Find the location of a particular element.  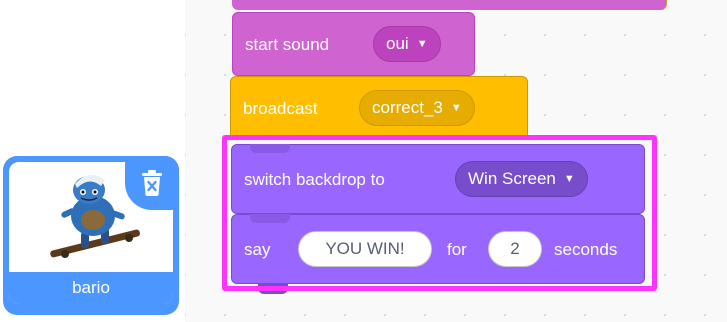

sound-dropdown: oui ▼ is located at coordinates (407, 44).